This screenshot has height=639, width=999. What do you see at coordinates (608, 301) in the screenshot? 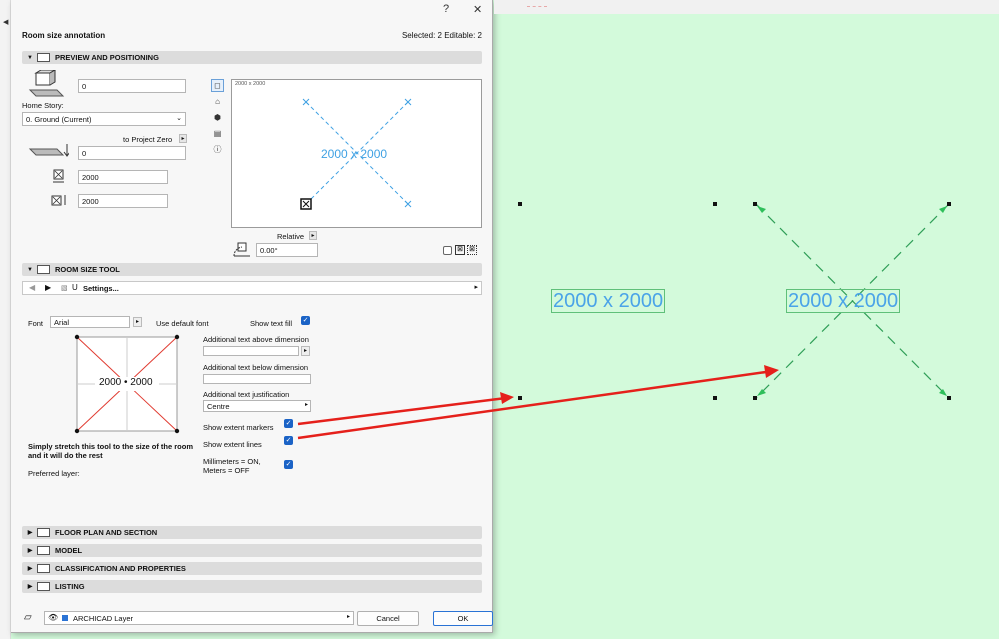
I see `canvas-label-left: 2000 x 2000` at bounding box center [608, 301].